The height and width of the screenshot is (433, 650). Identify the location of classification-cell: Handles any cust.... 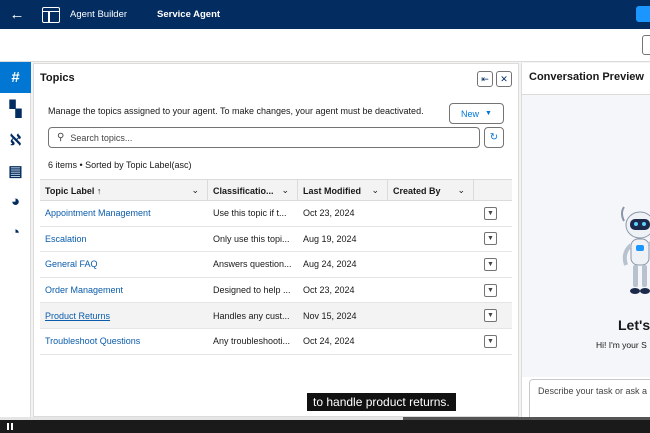
(251, 315).